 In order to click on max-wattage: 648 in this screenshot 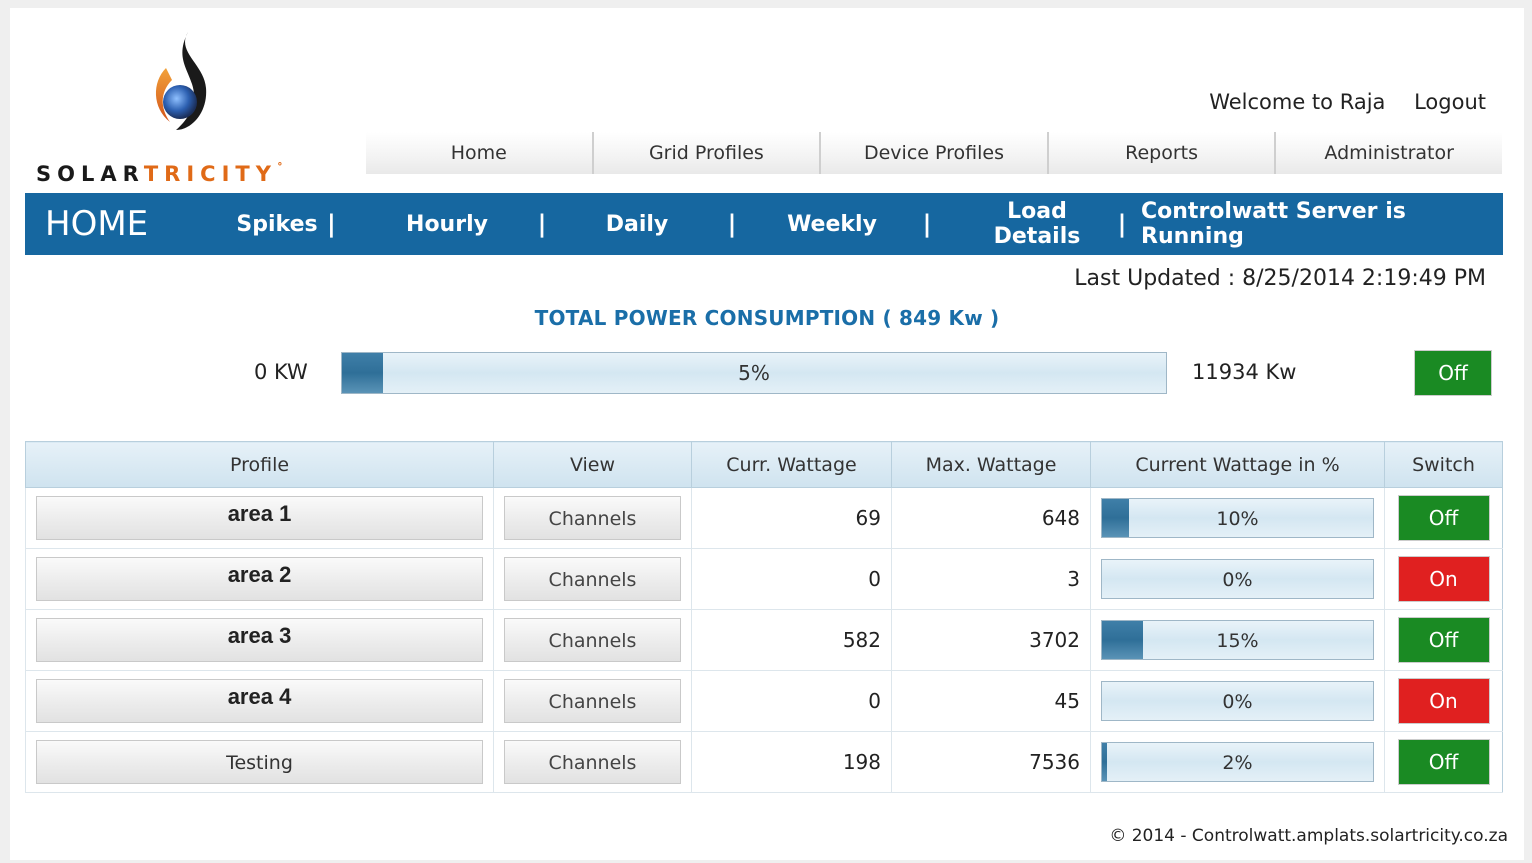, I will do `click(991, 518)`.